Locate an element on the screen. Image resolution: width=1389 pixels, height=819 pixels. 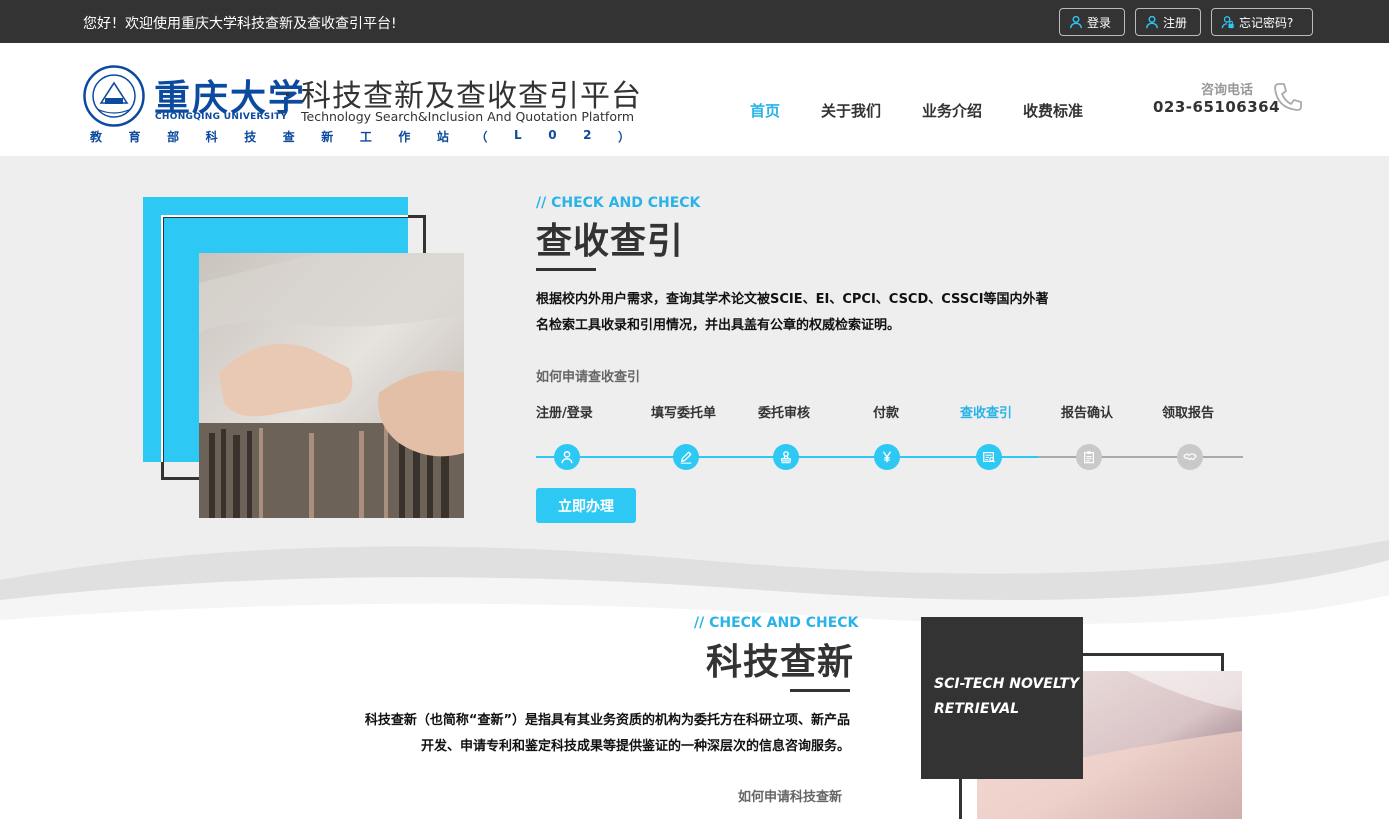
yen-icon is located at coordinates (887, 457).